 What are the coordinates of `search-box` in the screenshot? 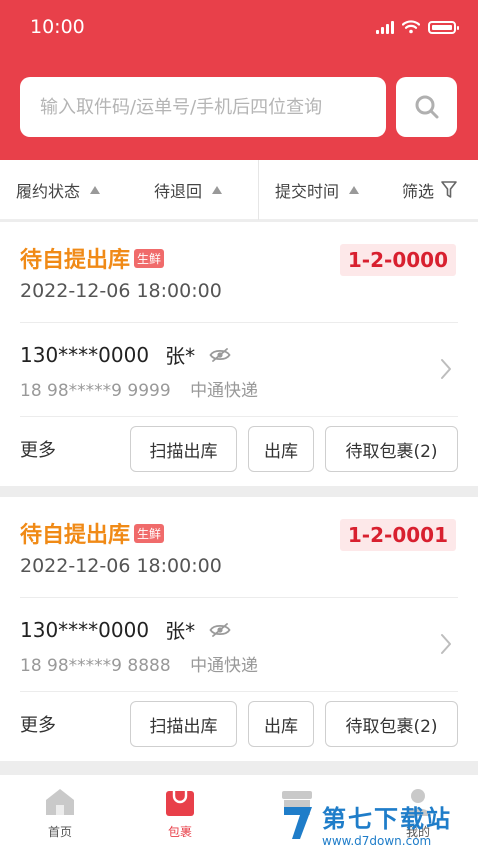 It's located at (203, 107).